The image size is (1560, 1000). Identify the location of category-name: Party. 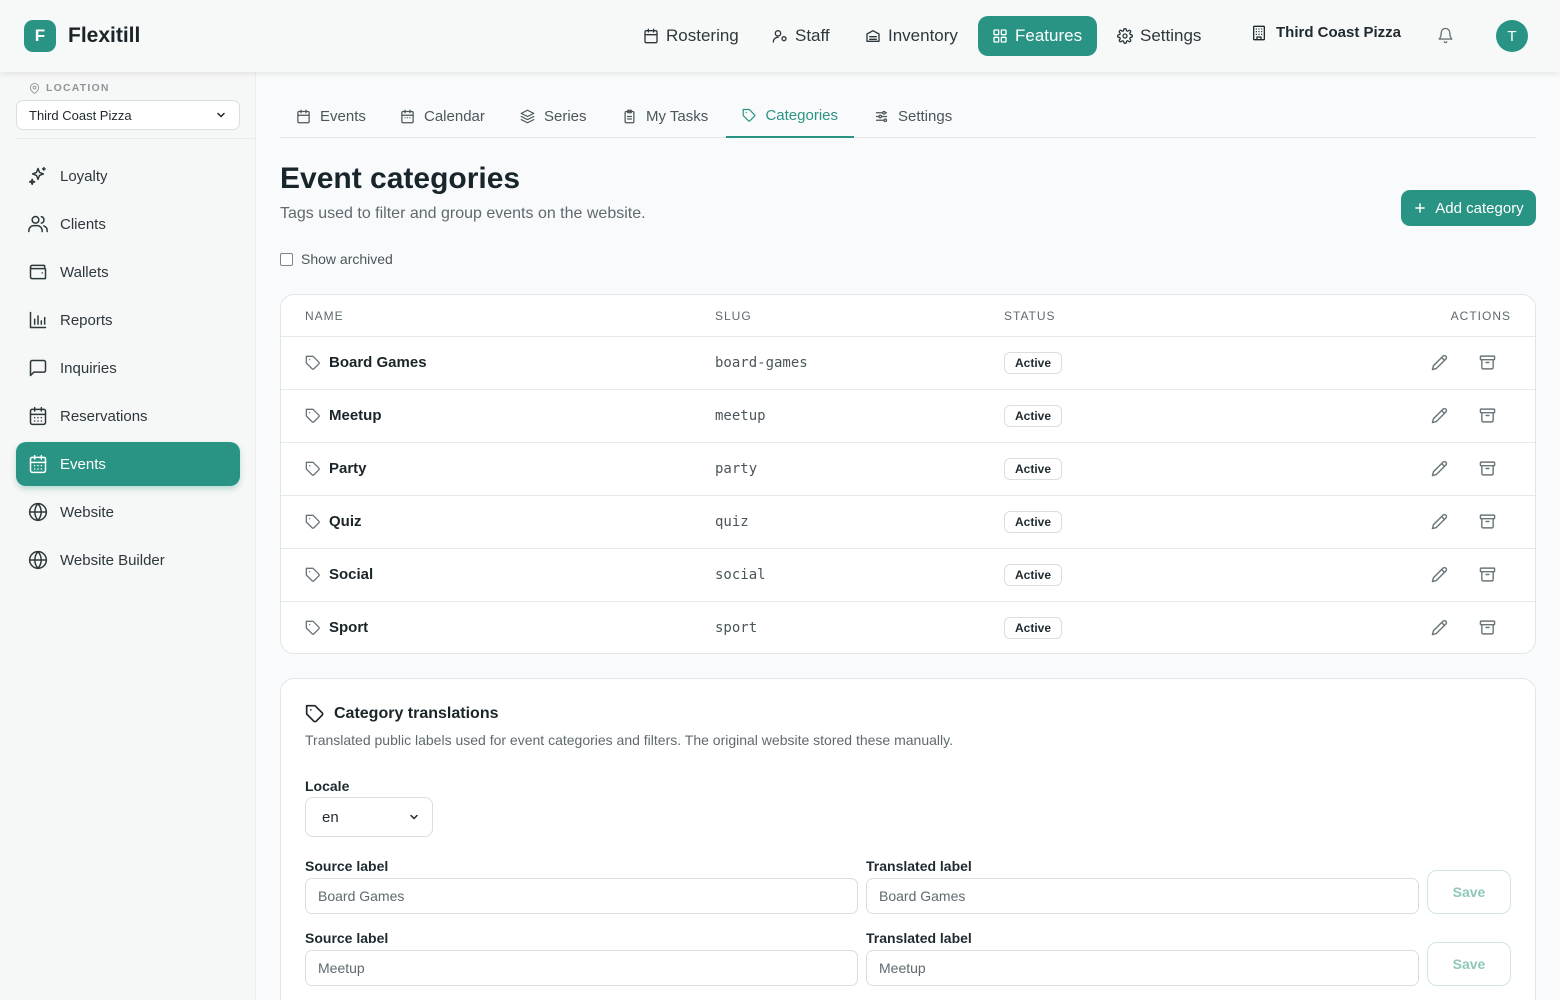
(336, 468).